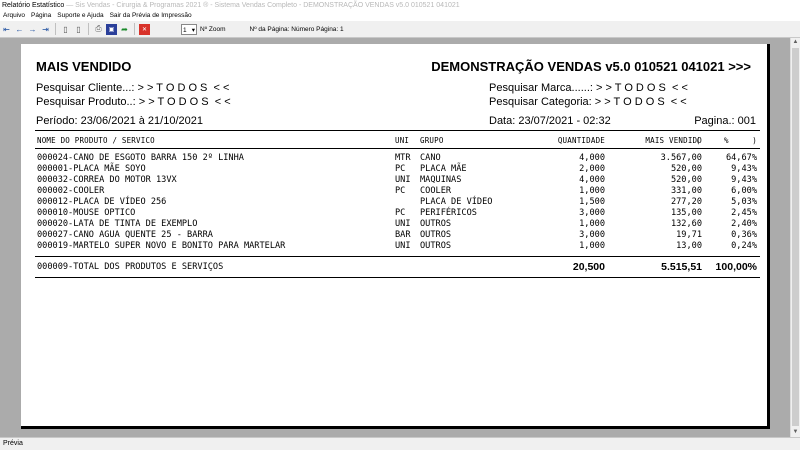  Describe the element at coordinates (689, 235) in the screenshot. I see `row-valor: 19,71` at that location.